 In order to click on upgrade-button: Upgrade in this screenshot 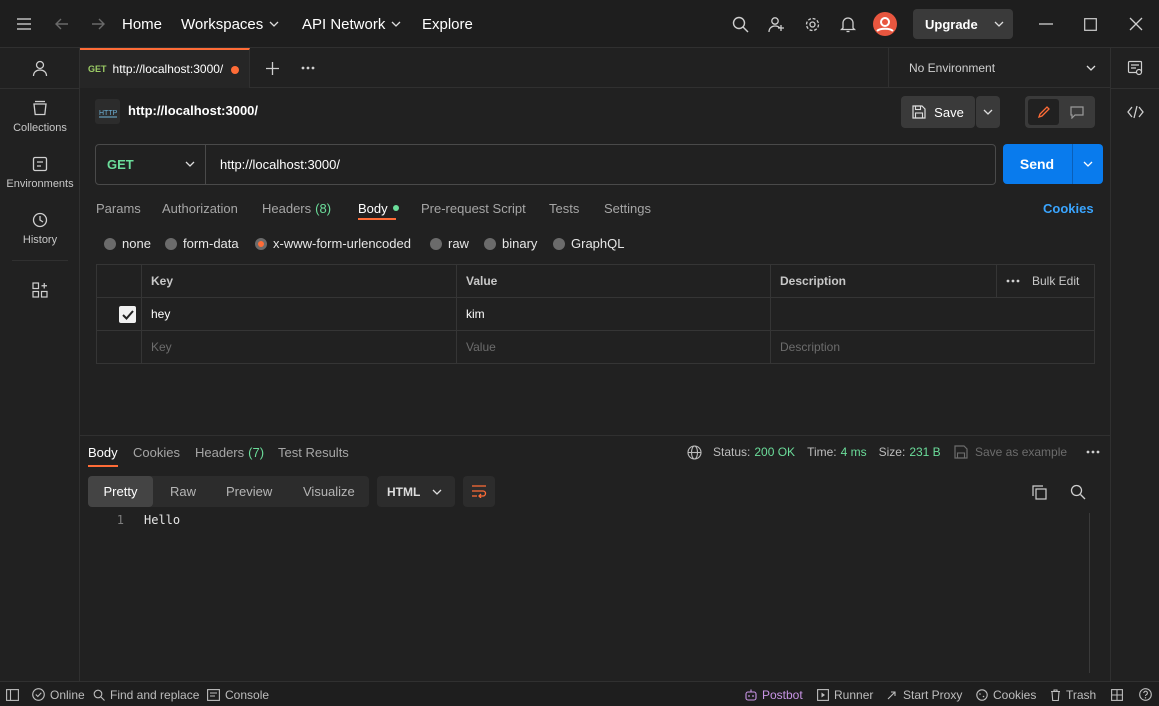, I will do `click(963, 24)`.